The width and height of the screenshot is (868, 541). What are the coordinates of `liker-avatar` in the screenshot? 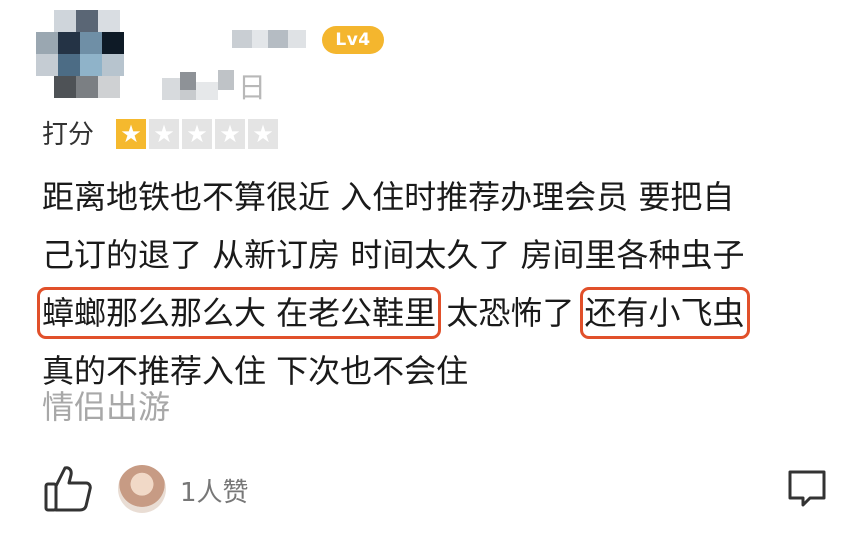 It's located at (142, 489).